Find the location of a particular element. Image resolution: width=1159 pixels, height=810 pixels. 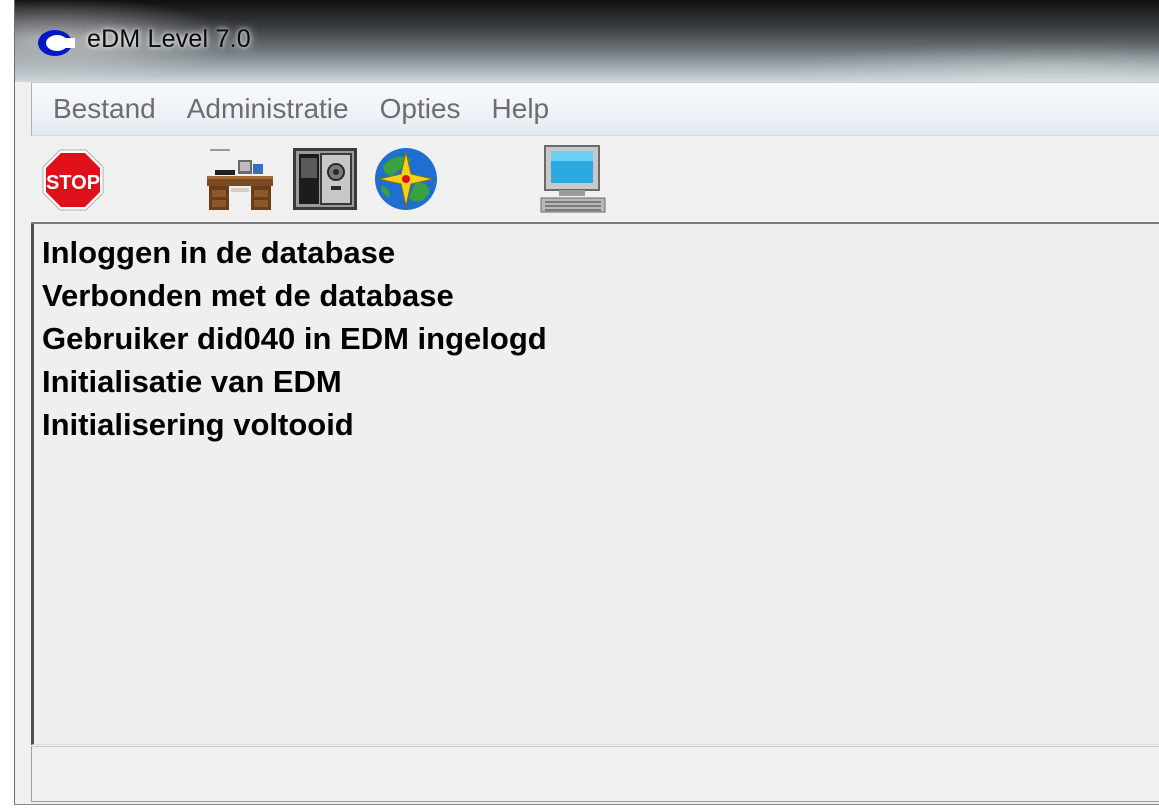

status-bar is located at coordinates (595, 774).